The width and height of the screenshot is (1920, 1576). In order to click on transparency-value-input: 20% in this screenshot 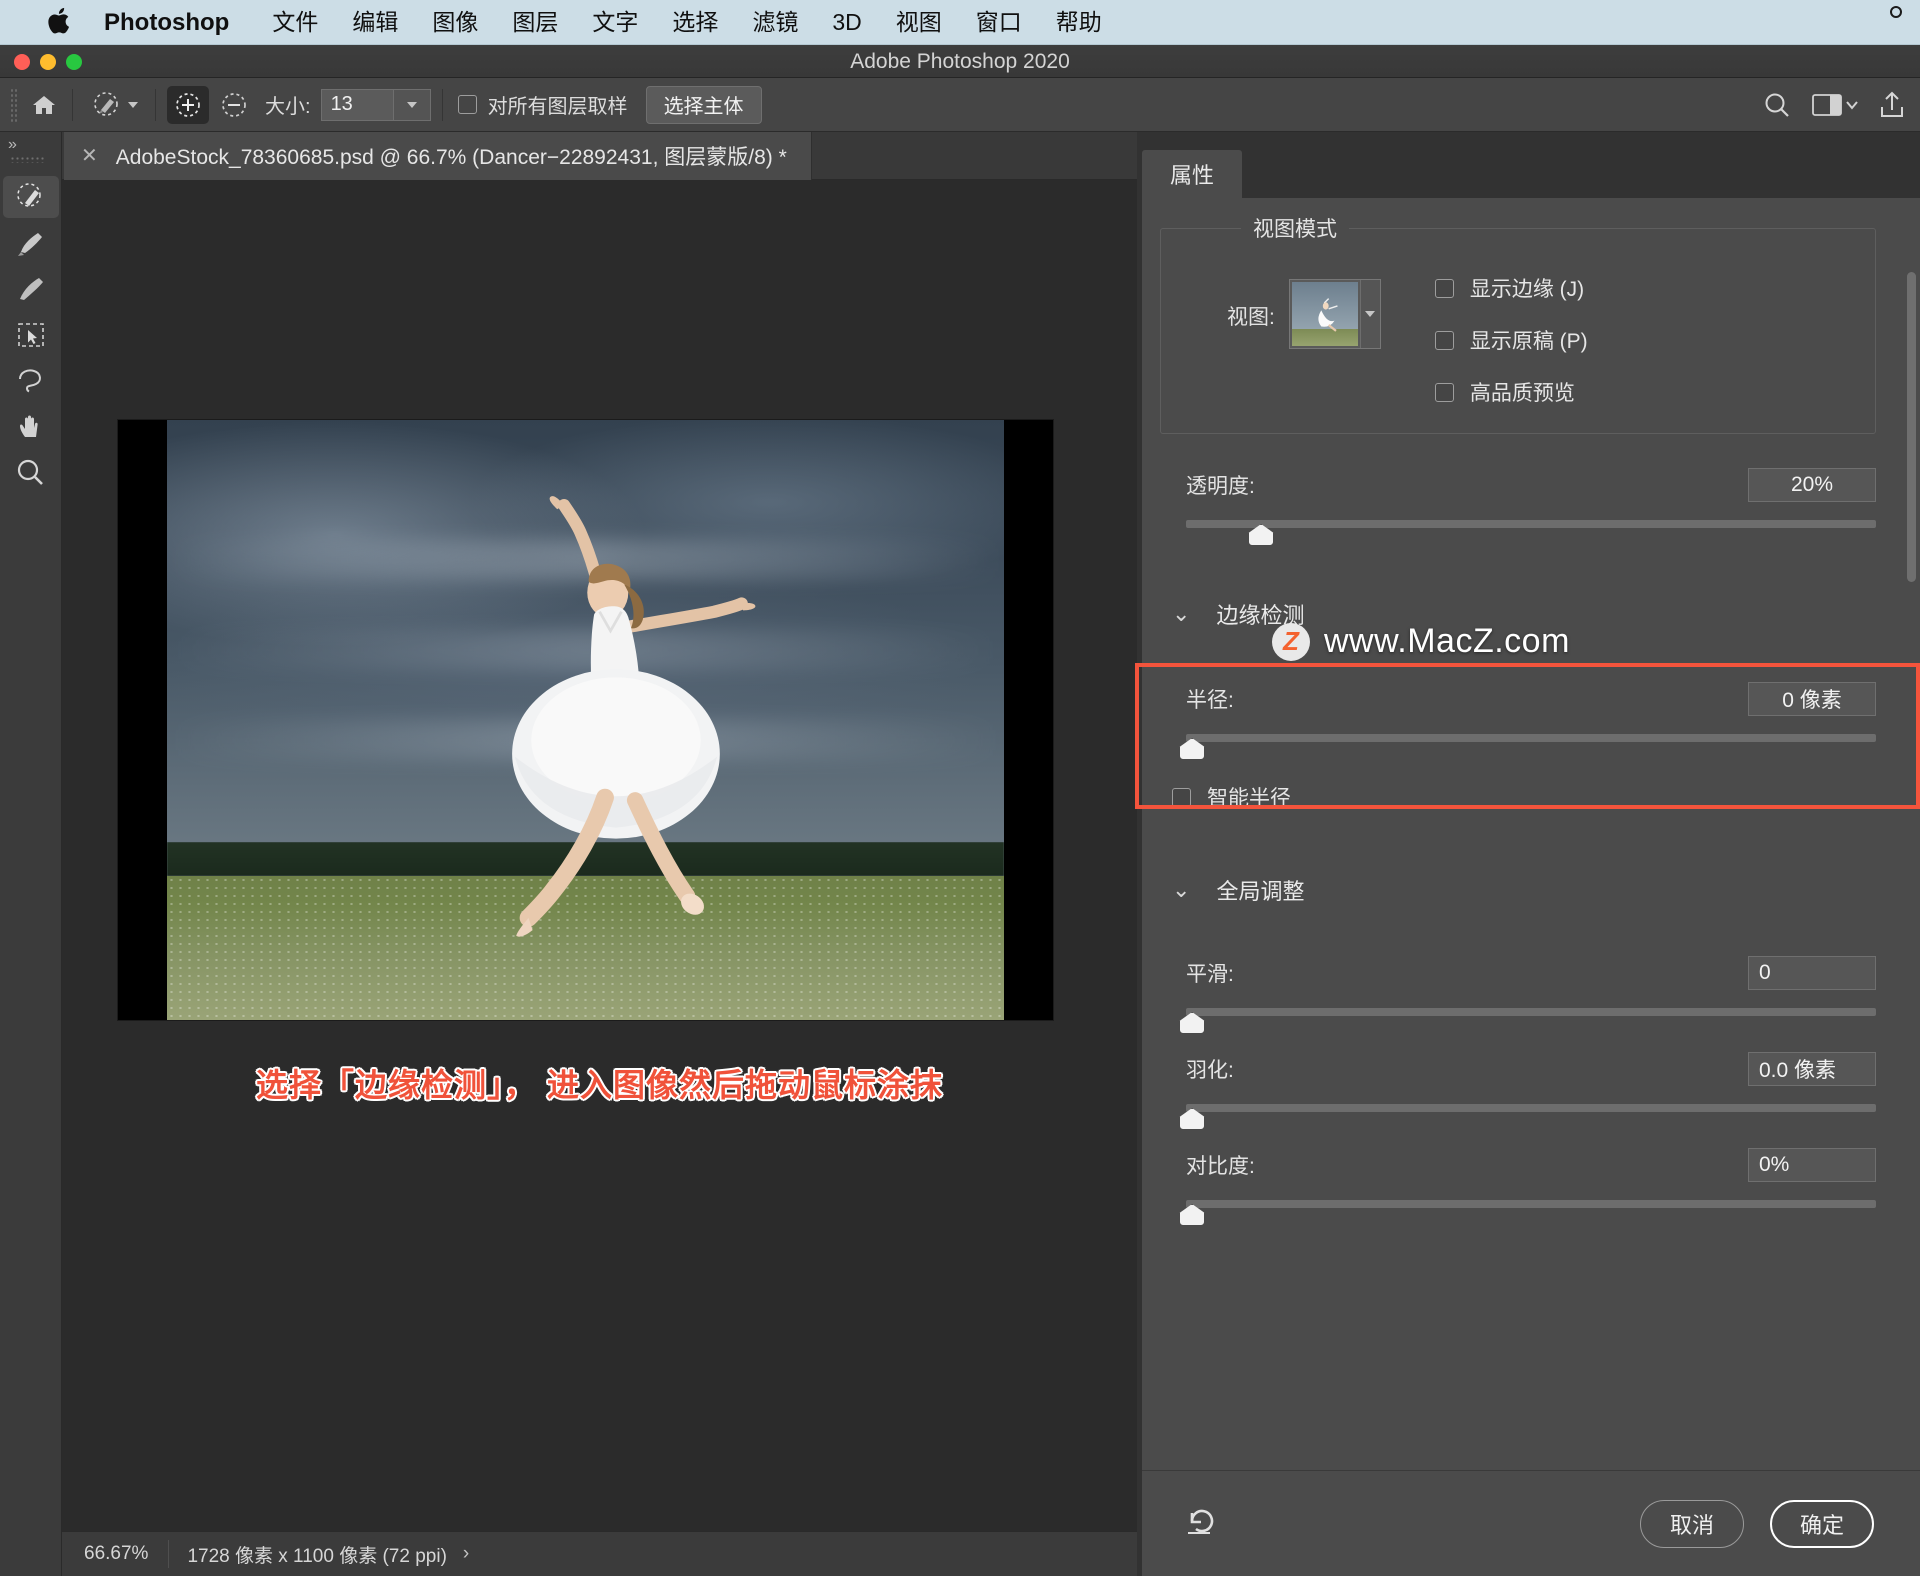, I will do `click(1812, 485)`.